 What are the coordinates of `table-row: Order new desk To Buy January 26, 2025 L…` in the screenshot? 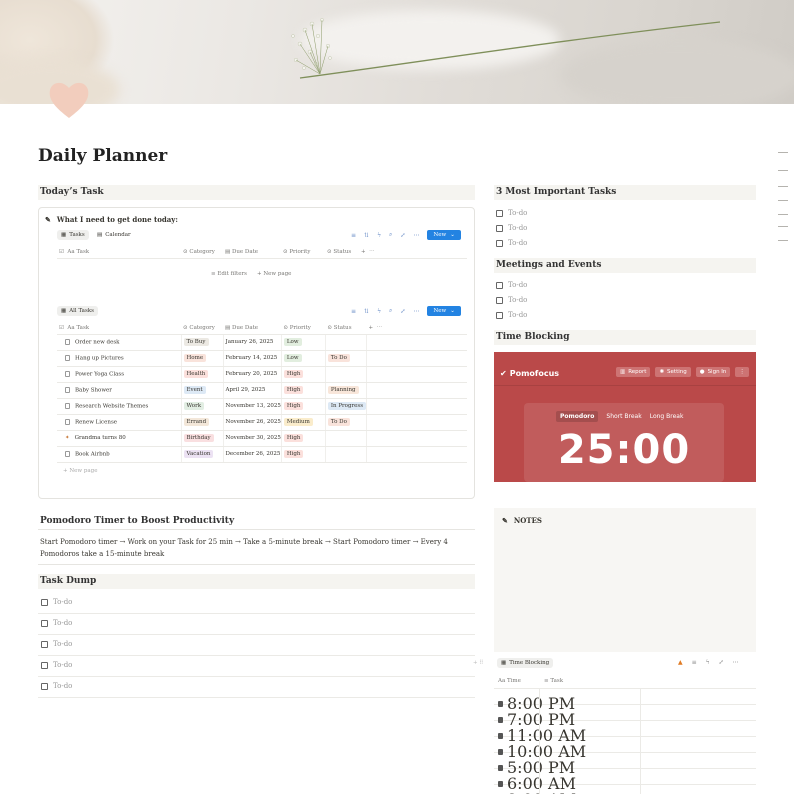 It's located at (262, 342).